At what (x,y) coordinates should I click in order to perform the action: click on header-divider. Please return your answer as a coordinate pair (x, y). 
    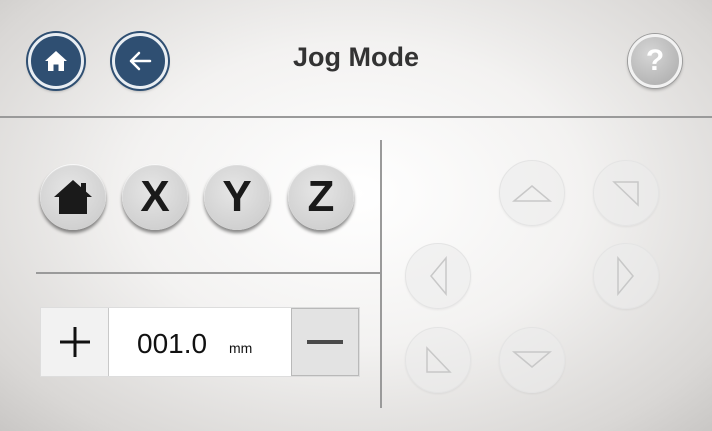
    Looking at the image, I should click on (356, 117).